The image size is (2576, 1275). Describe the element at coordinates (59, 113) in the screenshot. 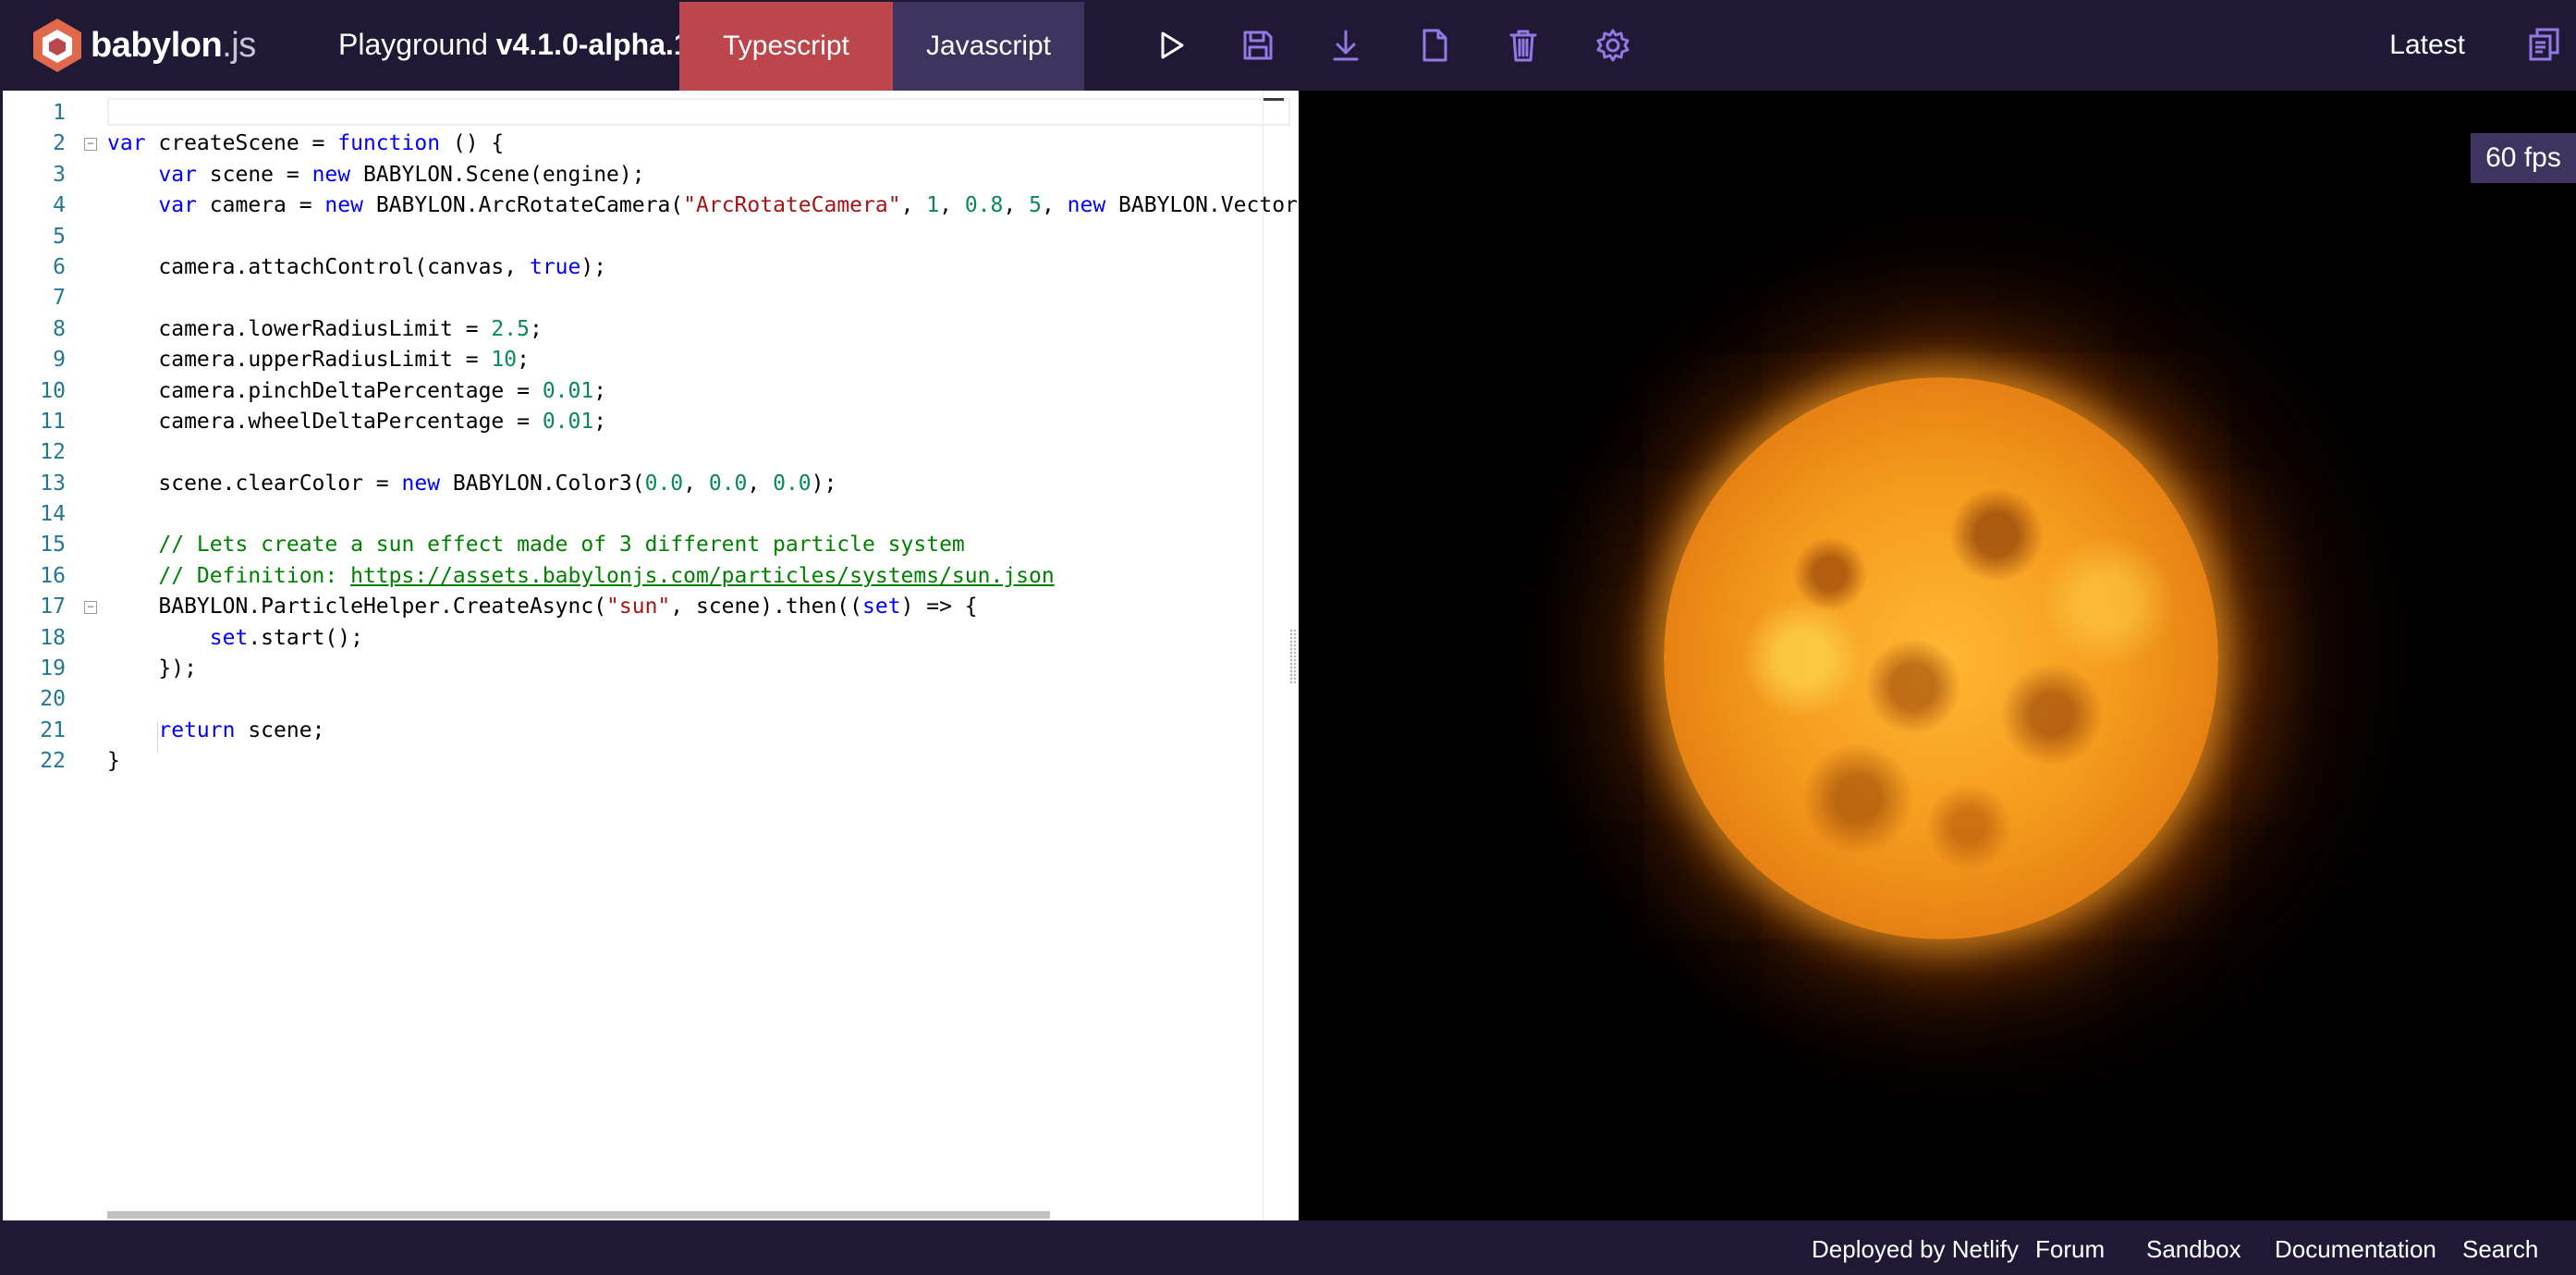

I see `line-number: 1` at that location.